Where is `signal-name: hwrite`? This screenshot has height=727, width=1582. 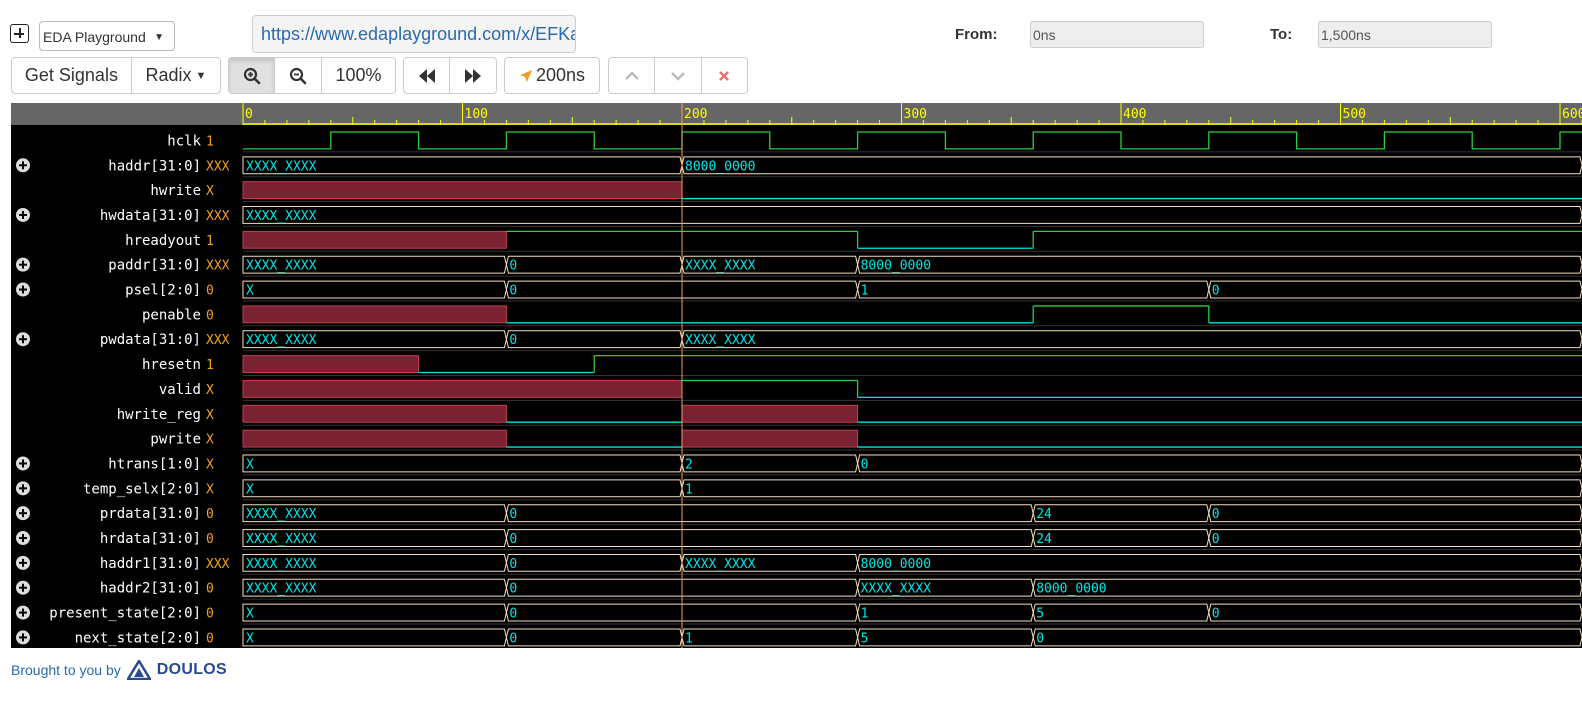 signal-name: hwrite is located at coordinates (175, 191).